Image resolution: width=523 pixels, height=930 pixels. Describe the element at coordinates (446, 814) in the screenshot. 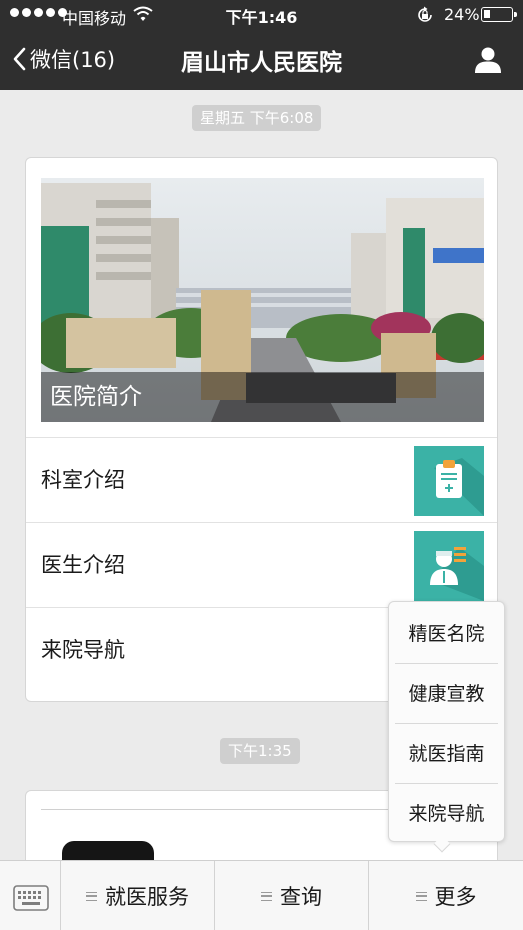

I see `submenu-item: 来院导航` at that location.